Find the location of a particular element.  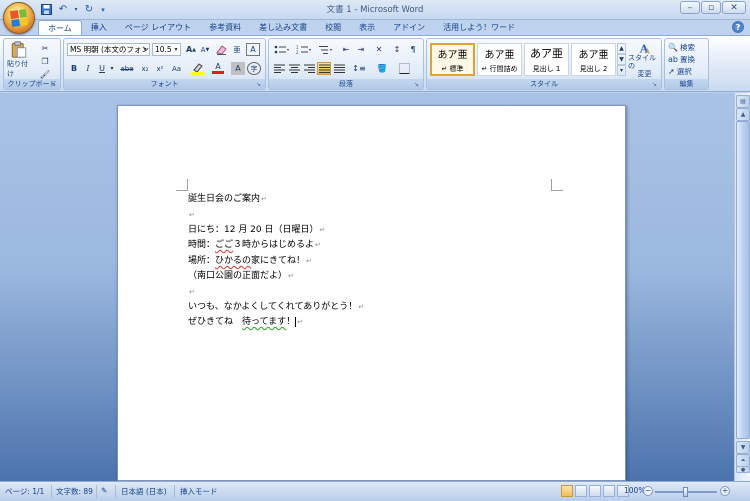

word-count: 文字数: 89 is located at coordinates (74, 491).